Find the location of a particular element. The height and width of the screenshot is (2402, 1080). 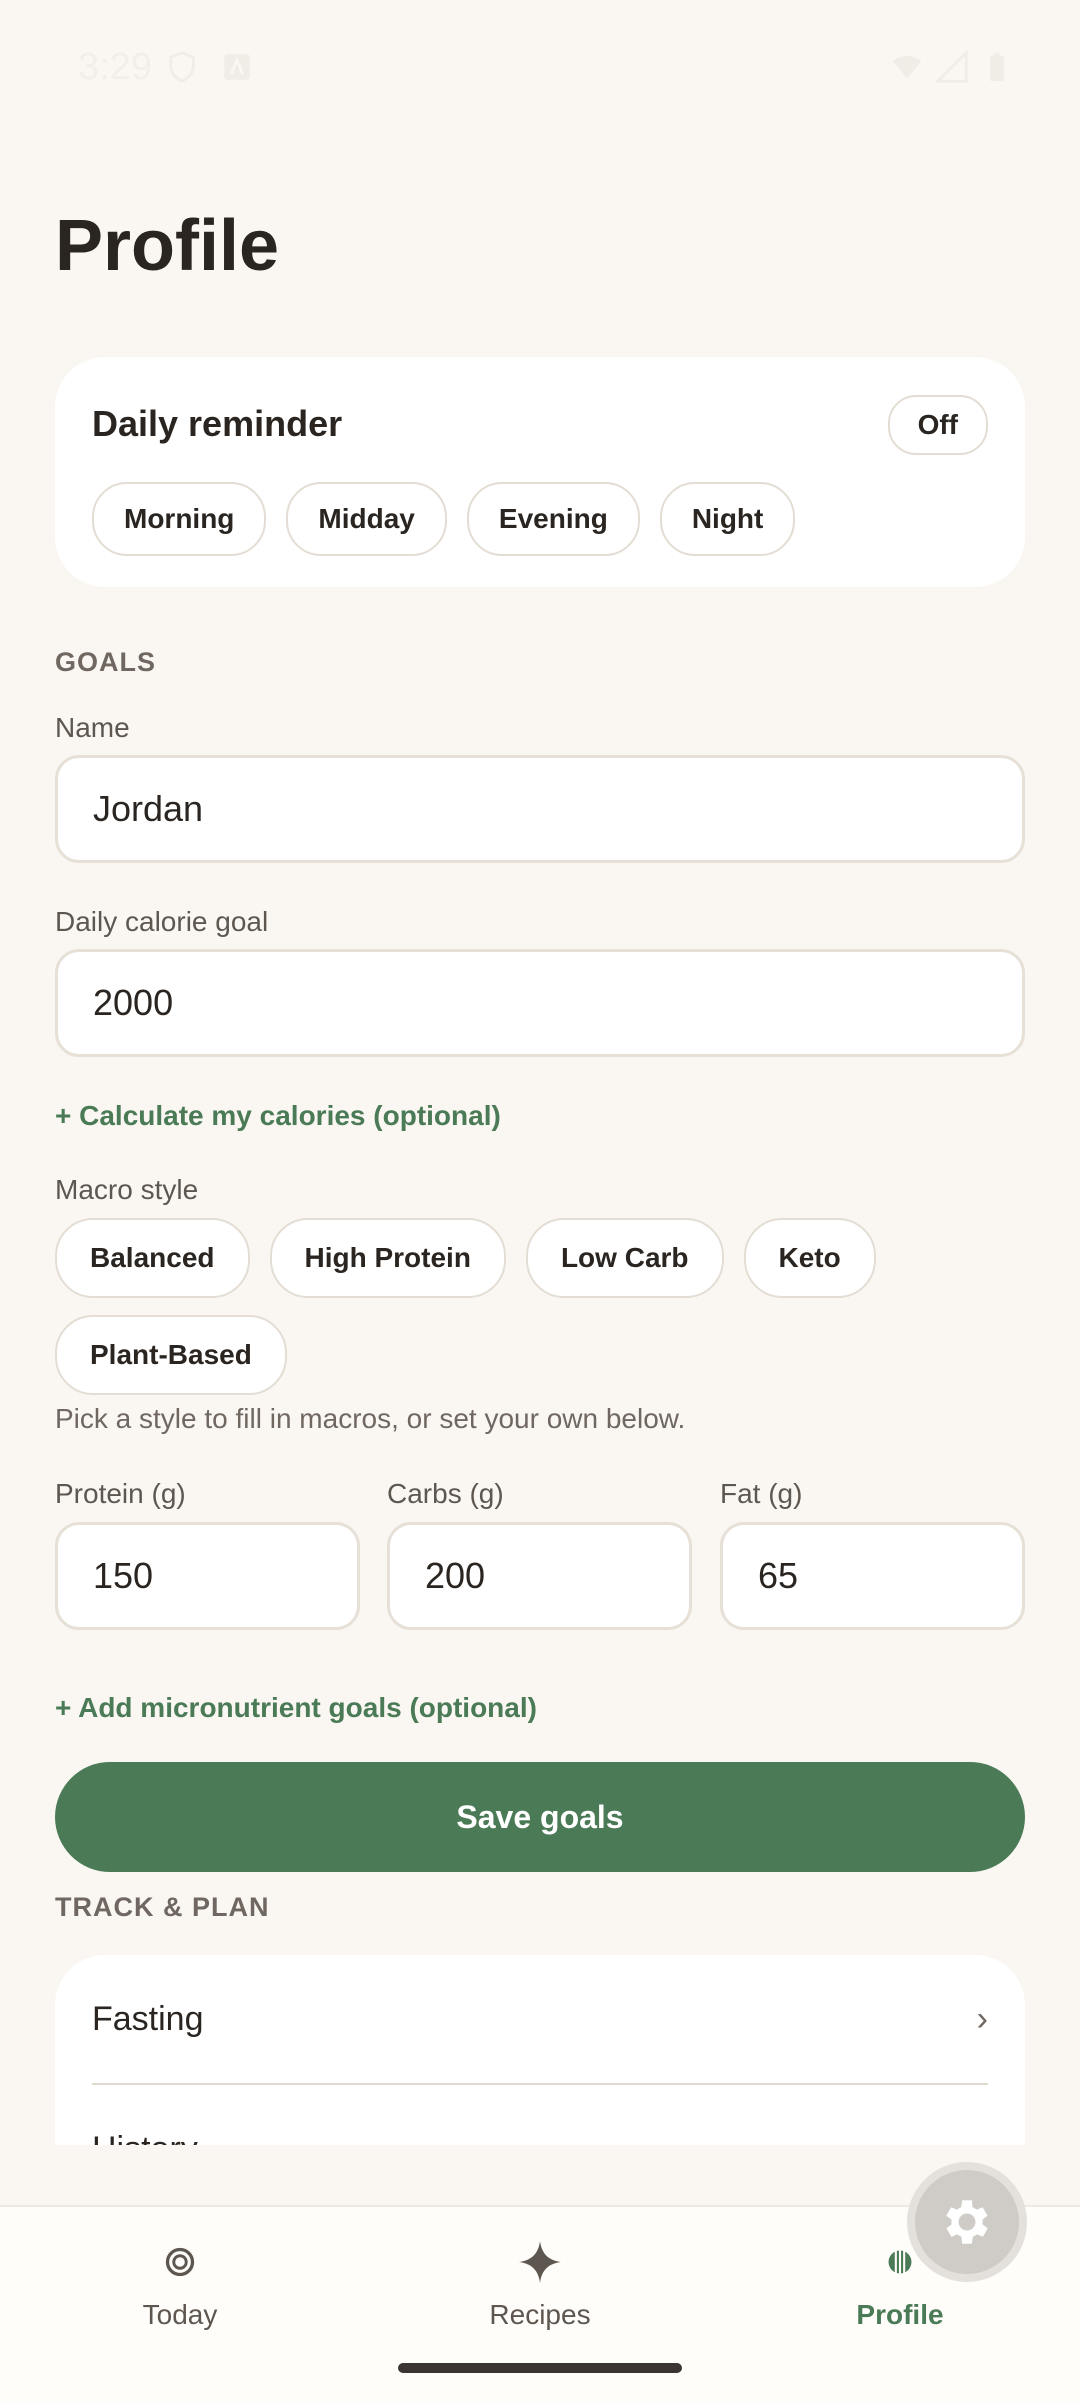

protein-input: 150 is located at coordinates (207, 1576).